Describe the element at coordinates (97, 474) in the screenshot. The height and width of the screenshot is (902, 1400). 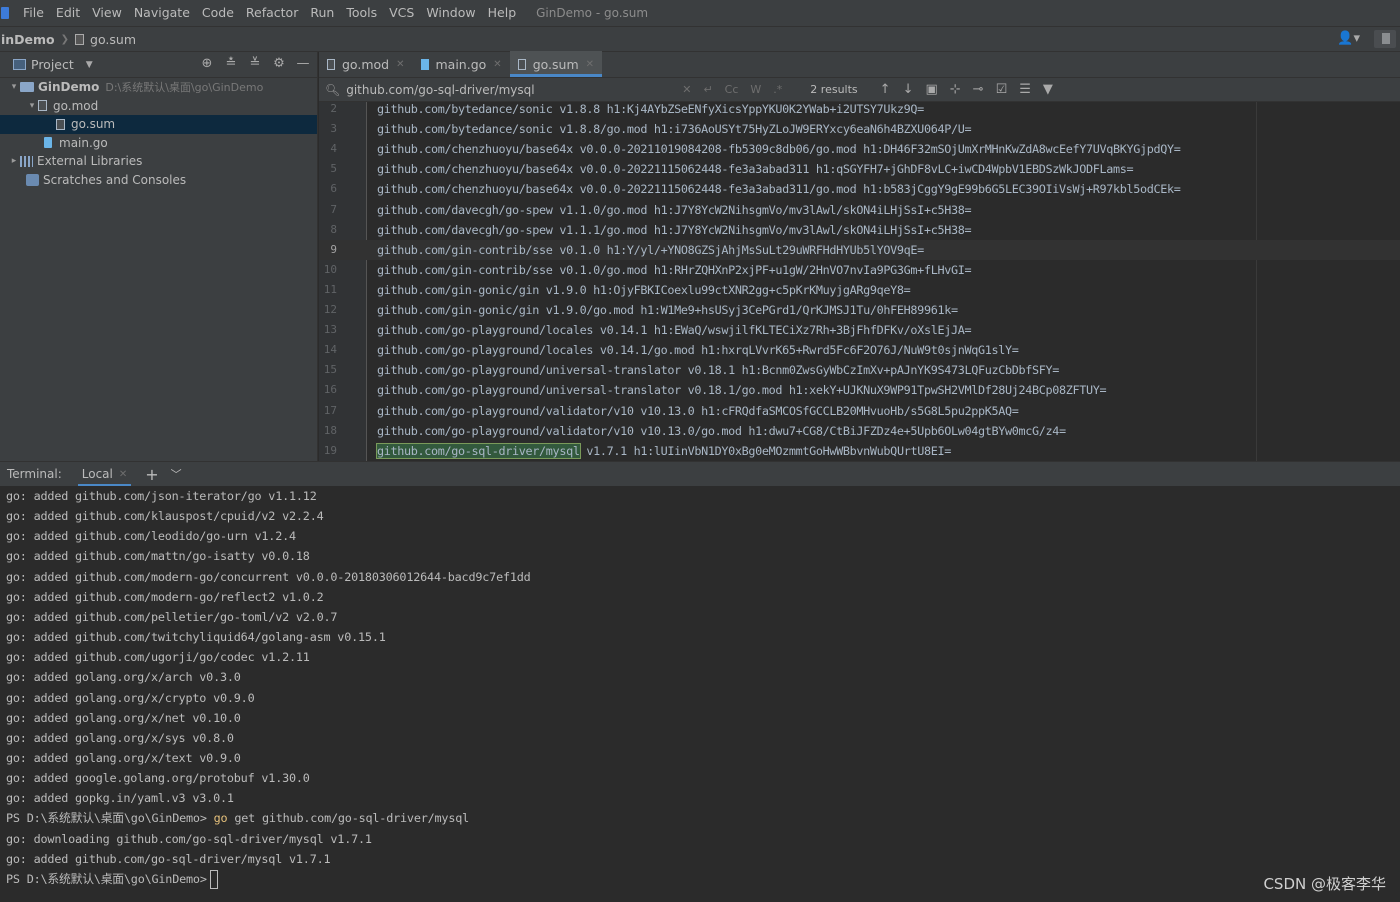
I see `terminal-tab-label: Local` at that location.